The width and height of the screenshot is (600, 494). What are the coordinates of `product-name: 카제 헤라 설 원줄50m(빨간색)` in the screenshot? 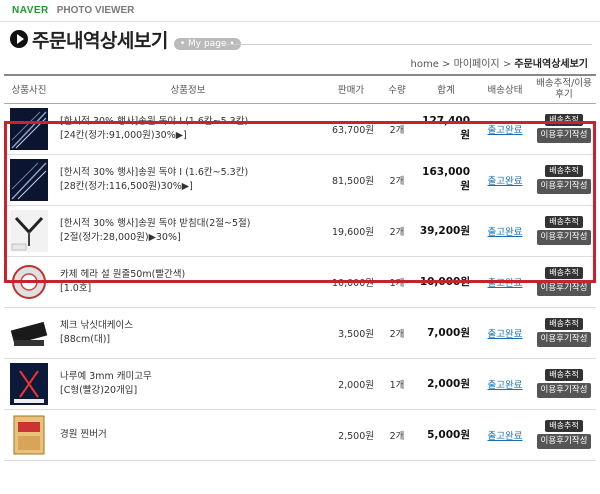 It's located at (191, 275).